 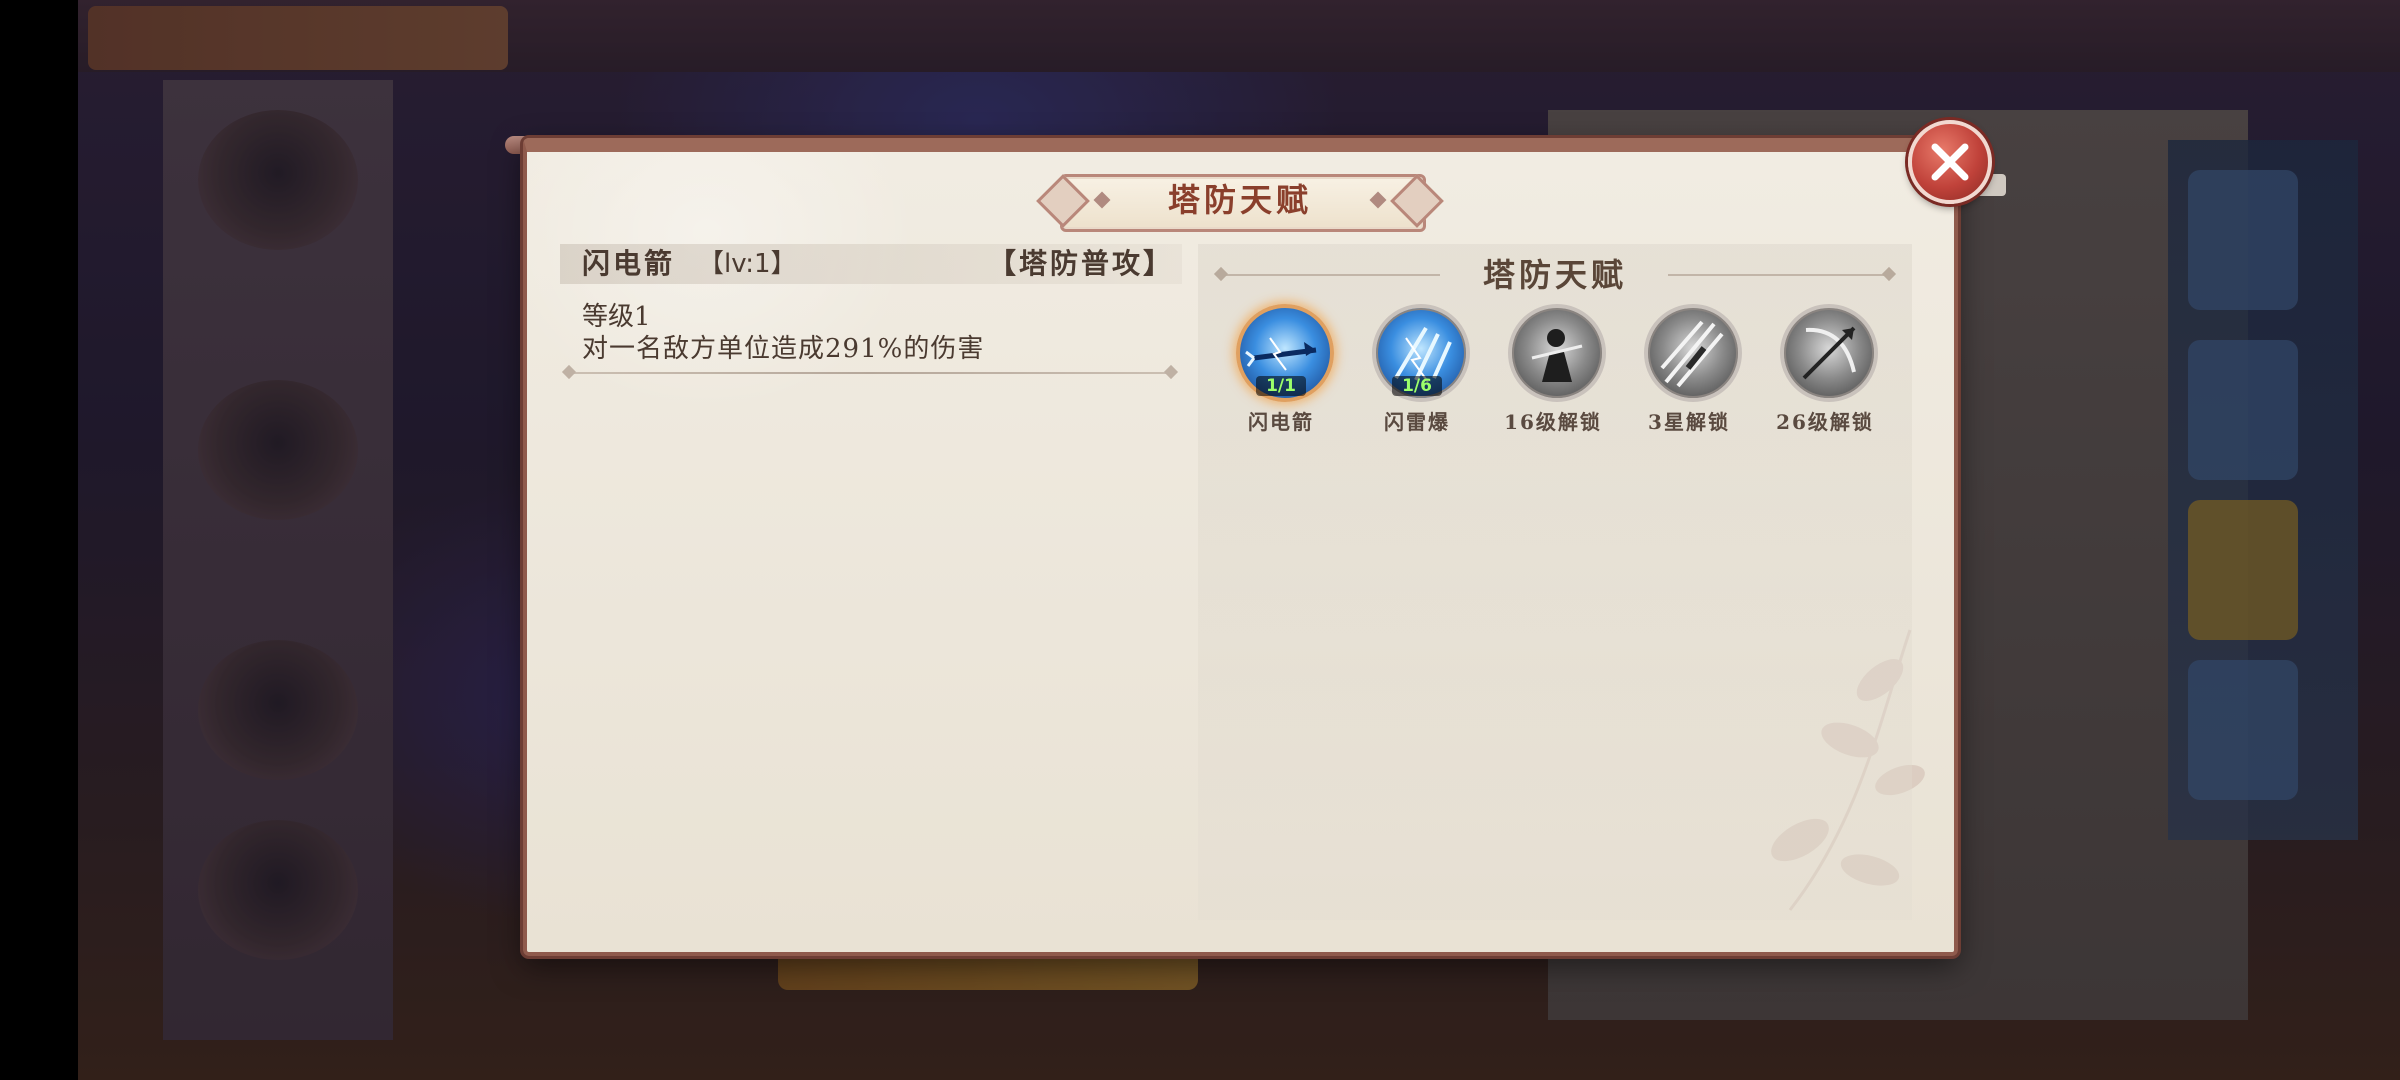 What do you see at coordinates (1417, 386) in the screenshot?
I see `talent-count: 1/6` at bounding box center [1417, 386].